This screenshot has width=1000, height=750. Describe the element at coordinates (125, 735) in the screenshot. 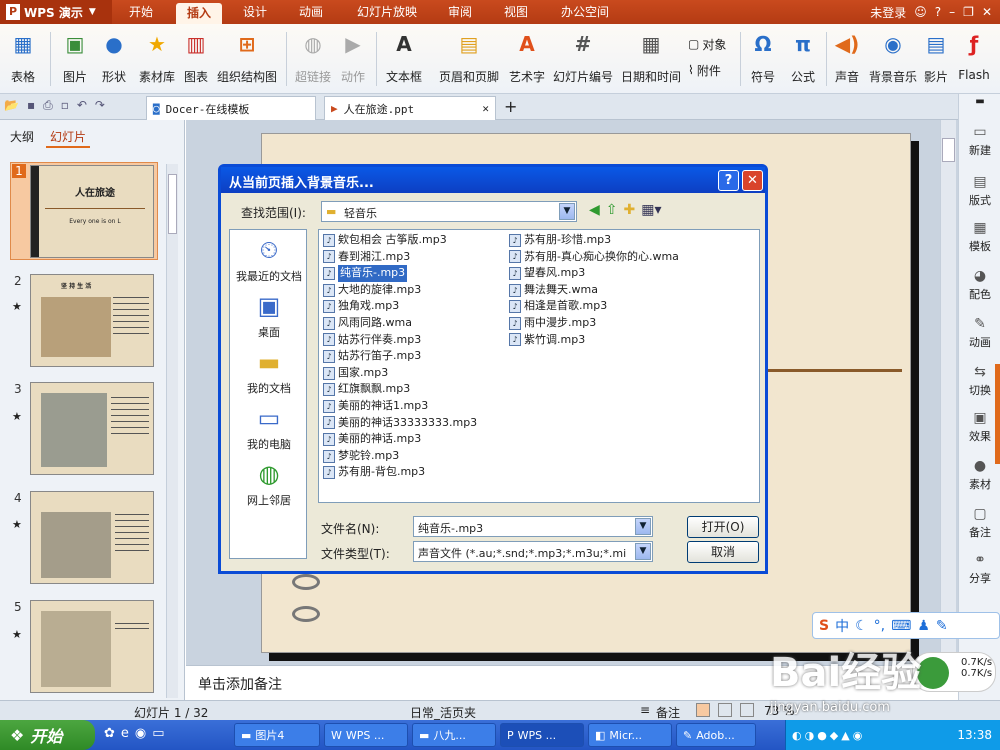

I see `ie-icon: e` at that location.